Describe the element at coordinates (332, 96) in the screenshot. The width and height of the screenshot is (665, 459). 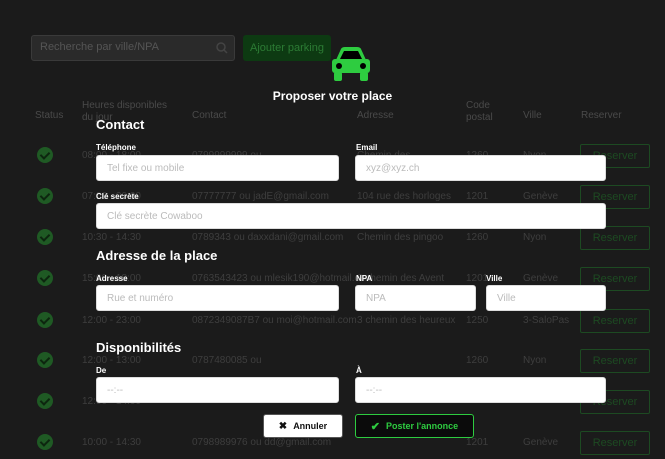
I see `modal-title: Proposer votre place` at that location.